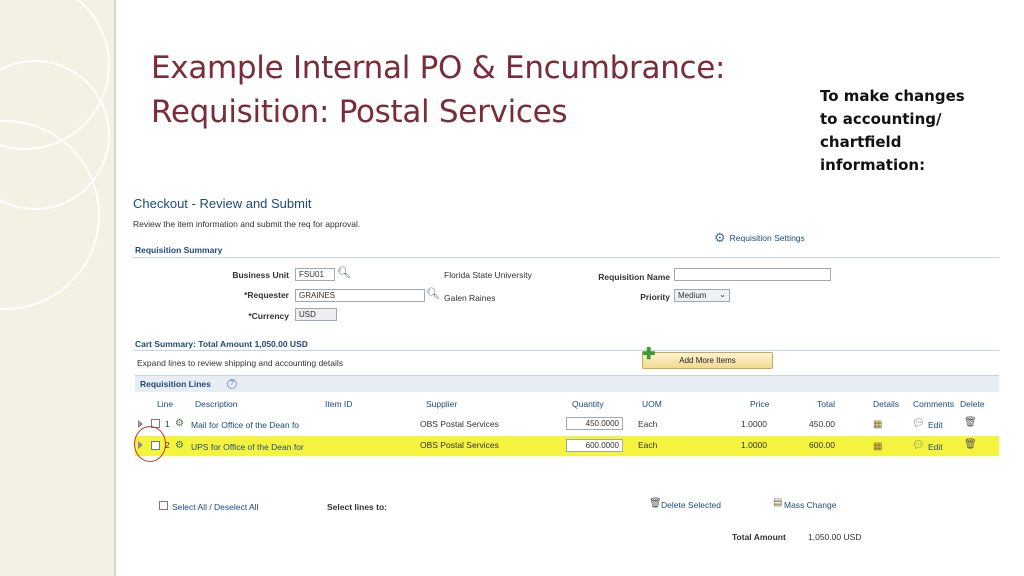 The width and height of the screenshot is (1024, 576). Describe the element at coordinates (315, 274) in the screenshot. I see `business-unit-field: FSU01` at that location.